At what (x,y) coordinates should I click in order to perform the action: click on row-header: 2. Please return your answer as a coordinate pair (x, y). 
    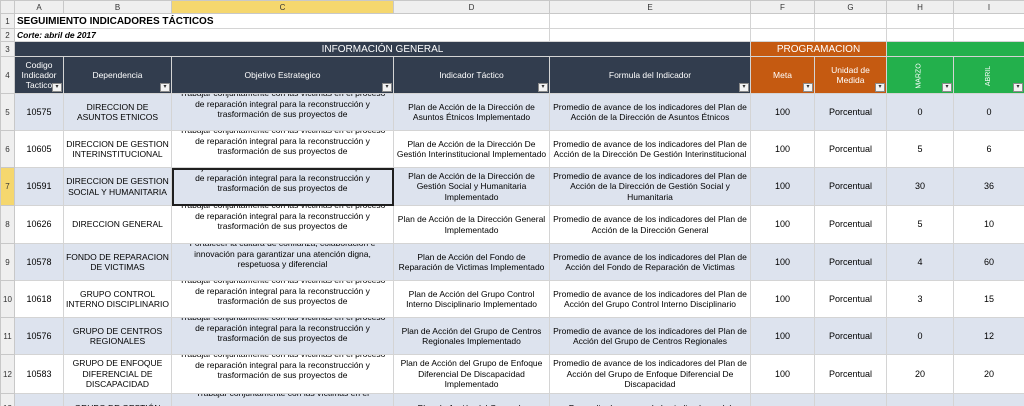
    Looking at the image, I should click on (7, 35).